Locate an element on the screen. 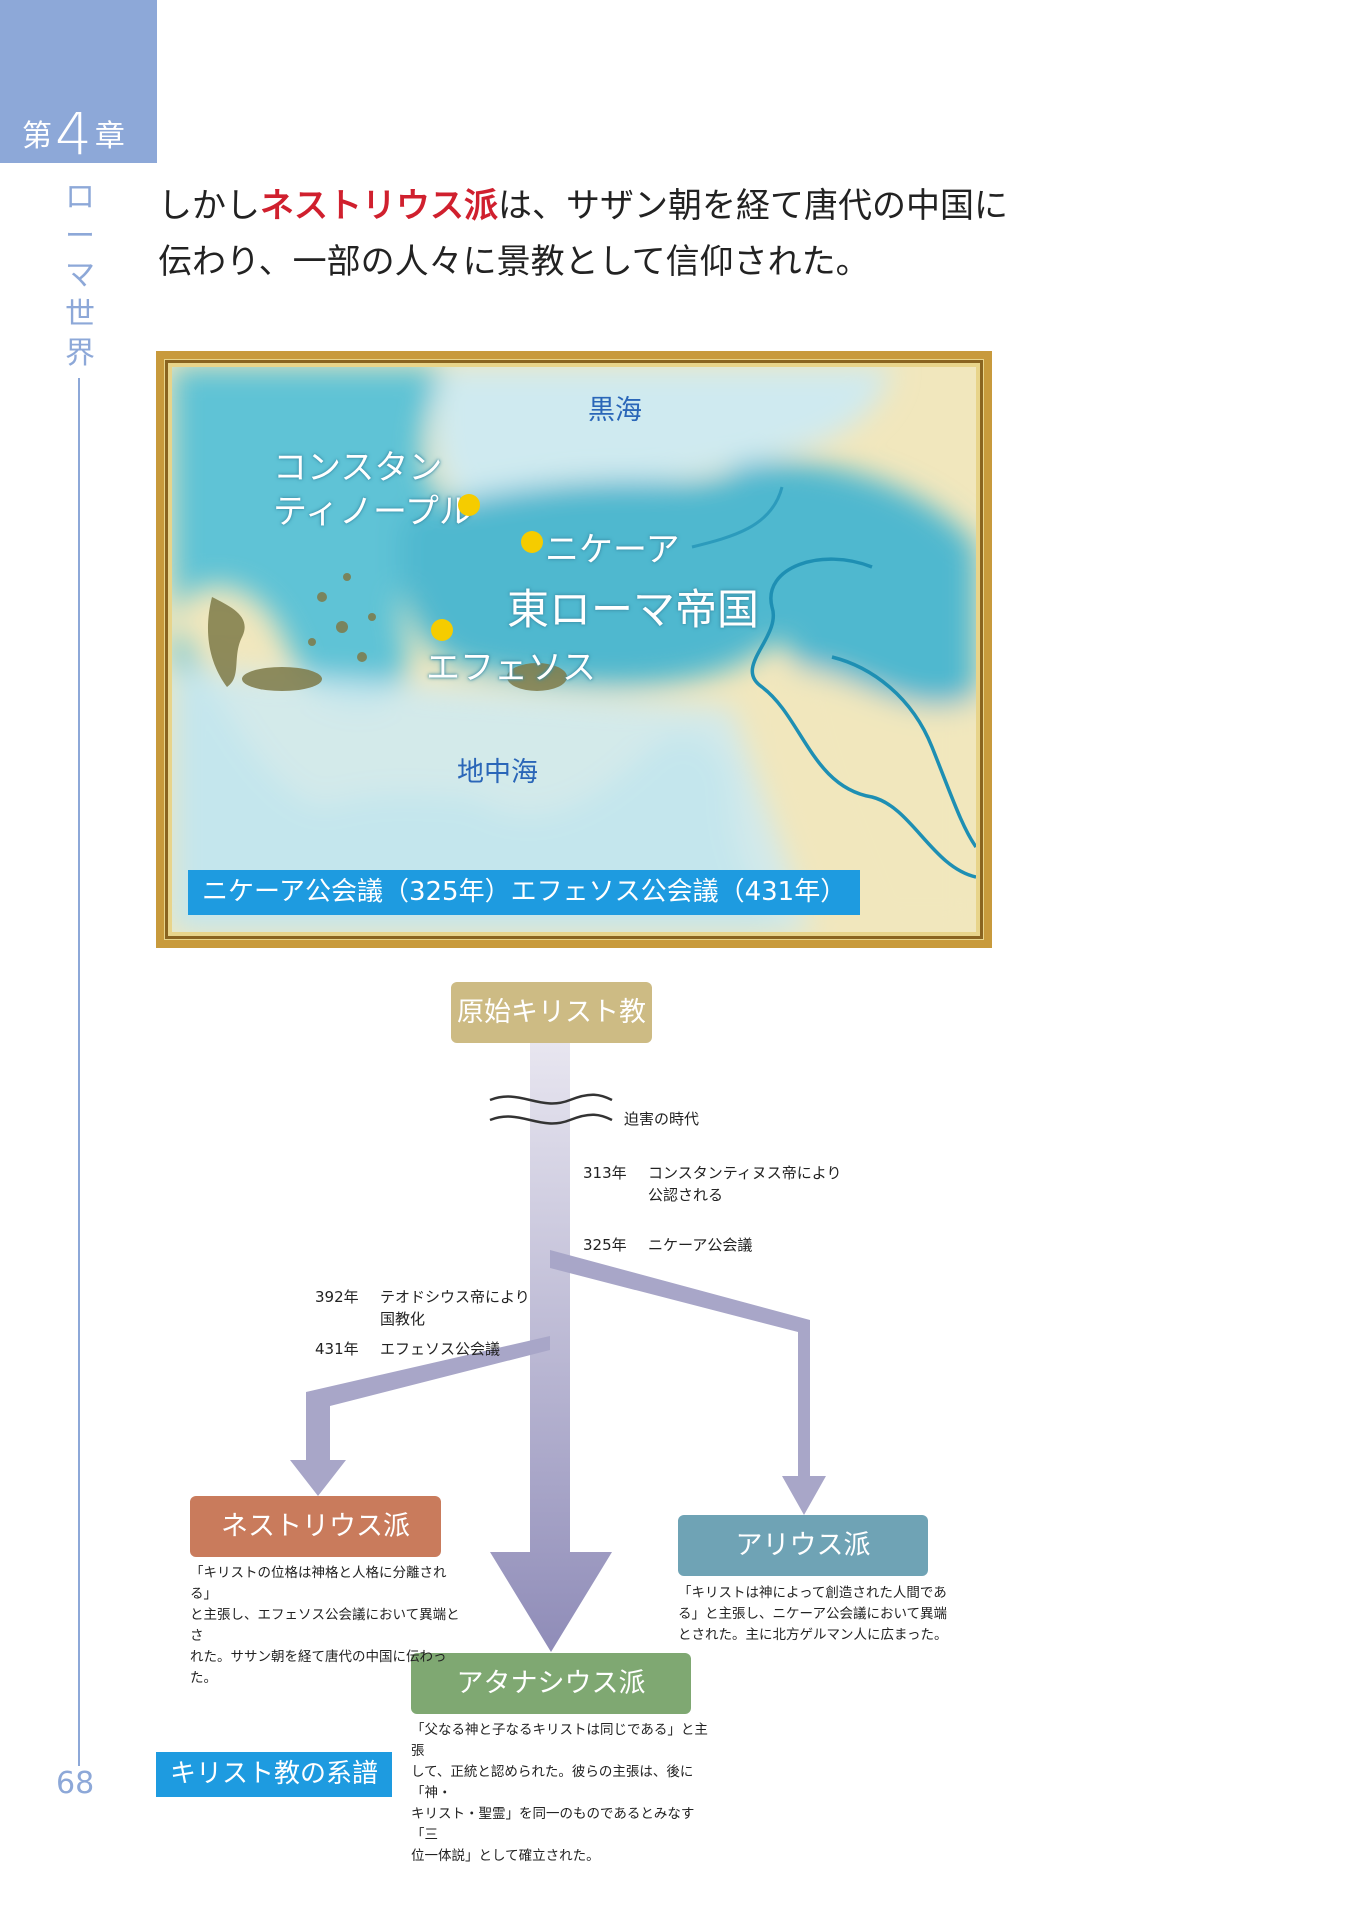 This screenshot has width=1352, height=1919. map-label-constantinople-2: ティノープル is located at coordinates (373, 512).